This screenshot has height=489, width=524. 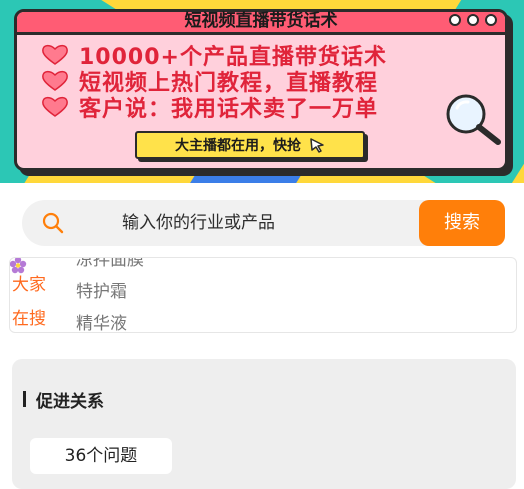 I want to click on trending-item: 精华液, so click(x=110, y=320).